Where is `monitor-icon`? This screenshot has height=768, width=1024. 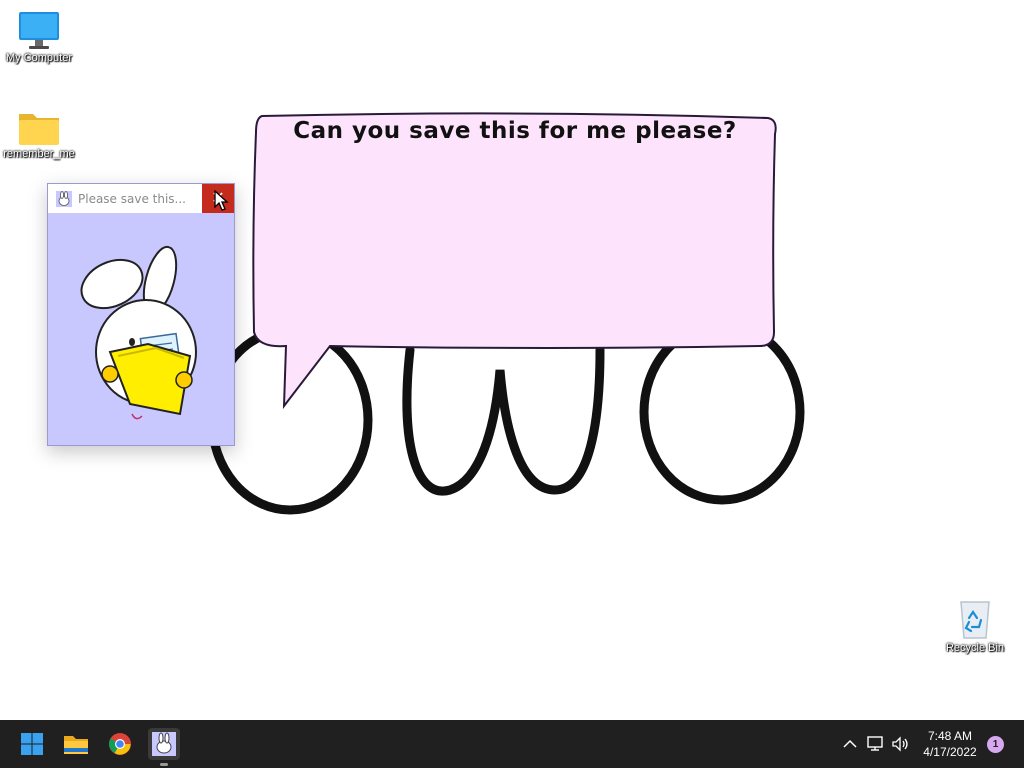
monitor-icon is located at coordinates (39, 30).